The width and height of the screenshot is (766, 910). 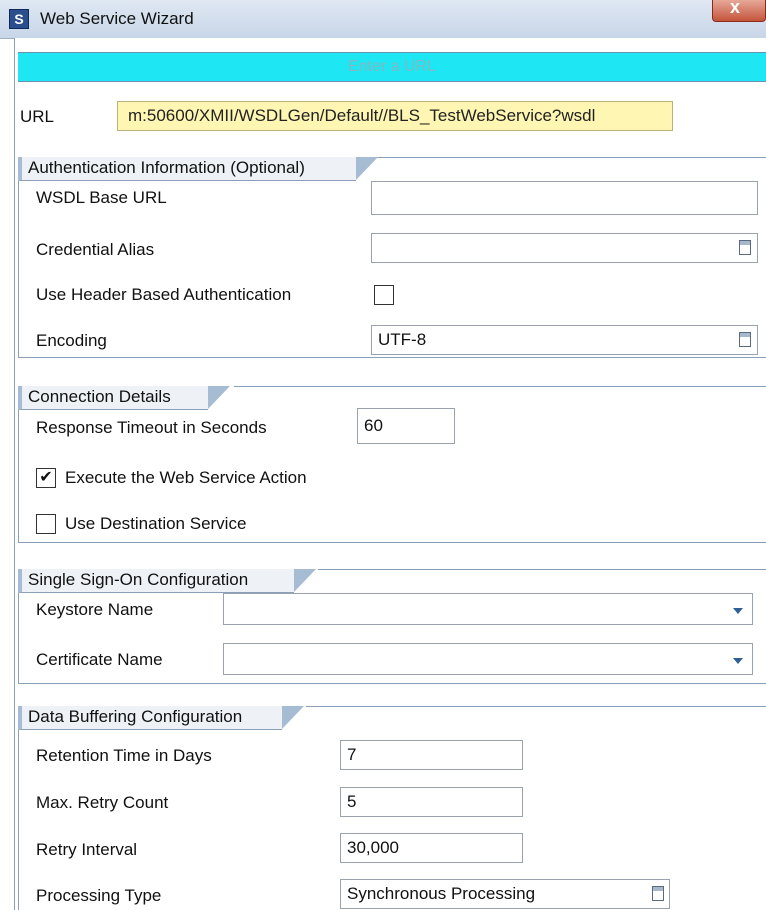 I want to click on encoding-value: UTF-8, so click(x=402, y=339).